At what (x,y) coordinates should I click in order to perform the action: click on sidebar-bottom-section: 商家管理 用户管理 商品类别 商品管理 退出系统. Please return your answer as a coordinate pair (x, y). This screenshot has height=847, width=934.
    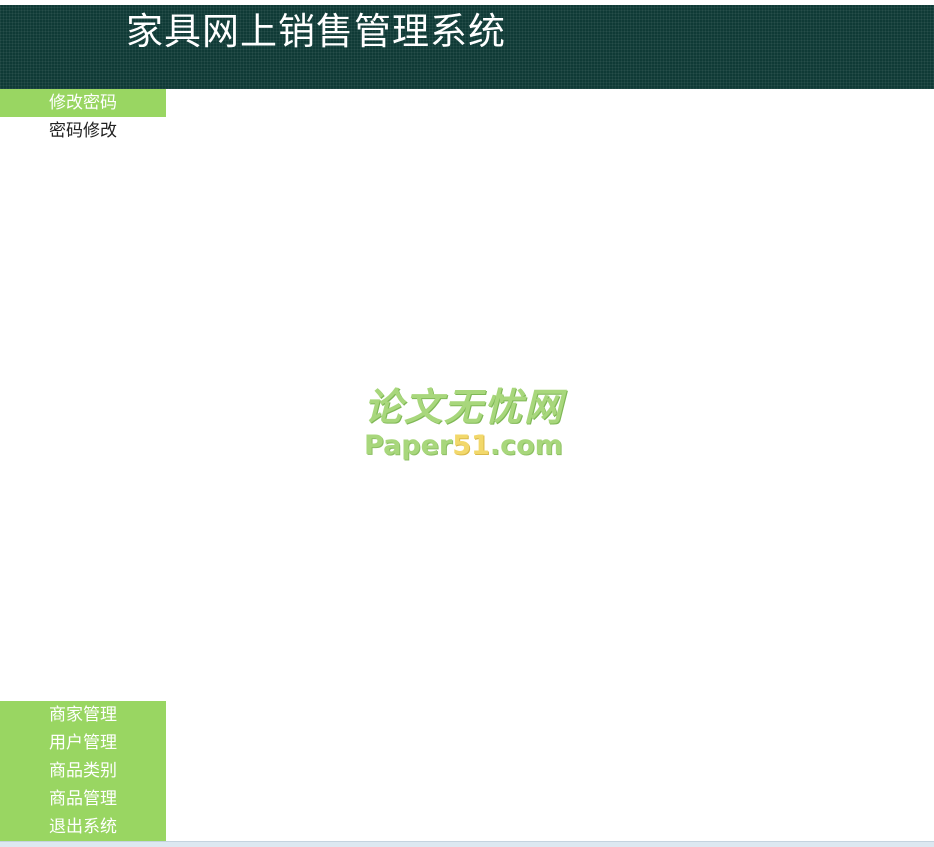
    Looking at the image, I should click on (83, 771).